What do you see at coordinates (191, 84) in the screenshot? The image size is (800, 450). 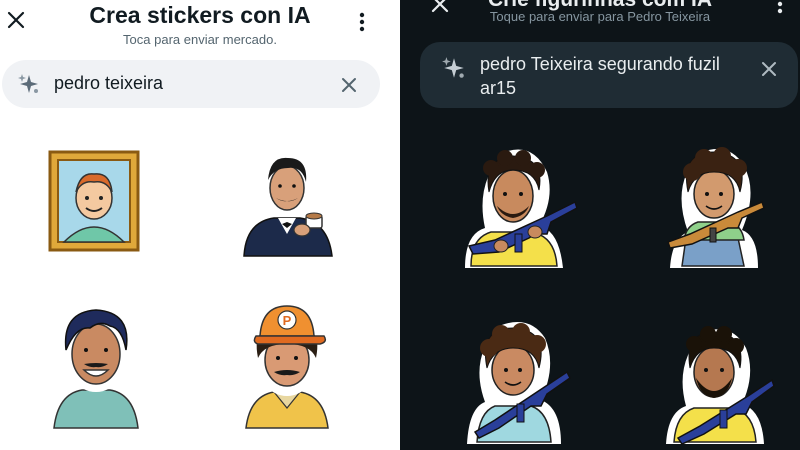 I see `search-bar: pedro teixeira` at bounding box center [191, 84].